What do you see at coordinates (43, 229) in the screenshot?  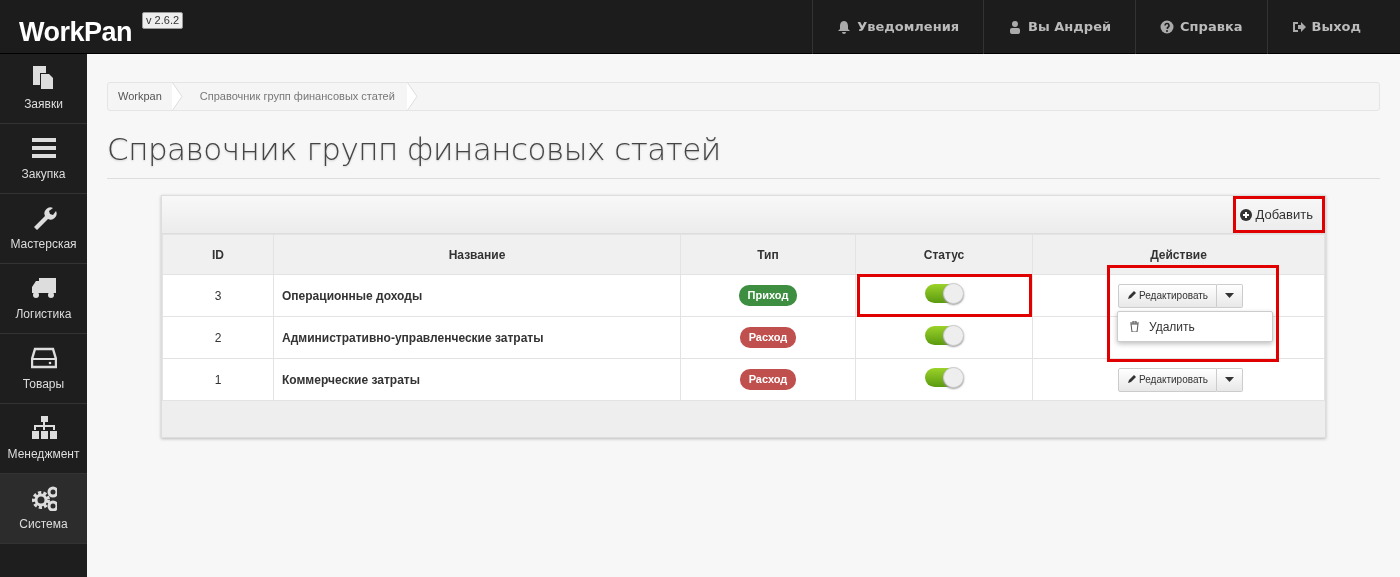 I see `sidebar-item: Мастерская` at bounding box center [43, 229].